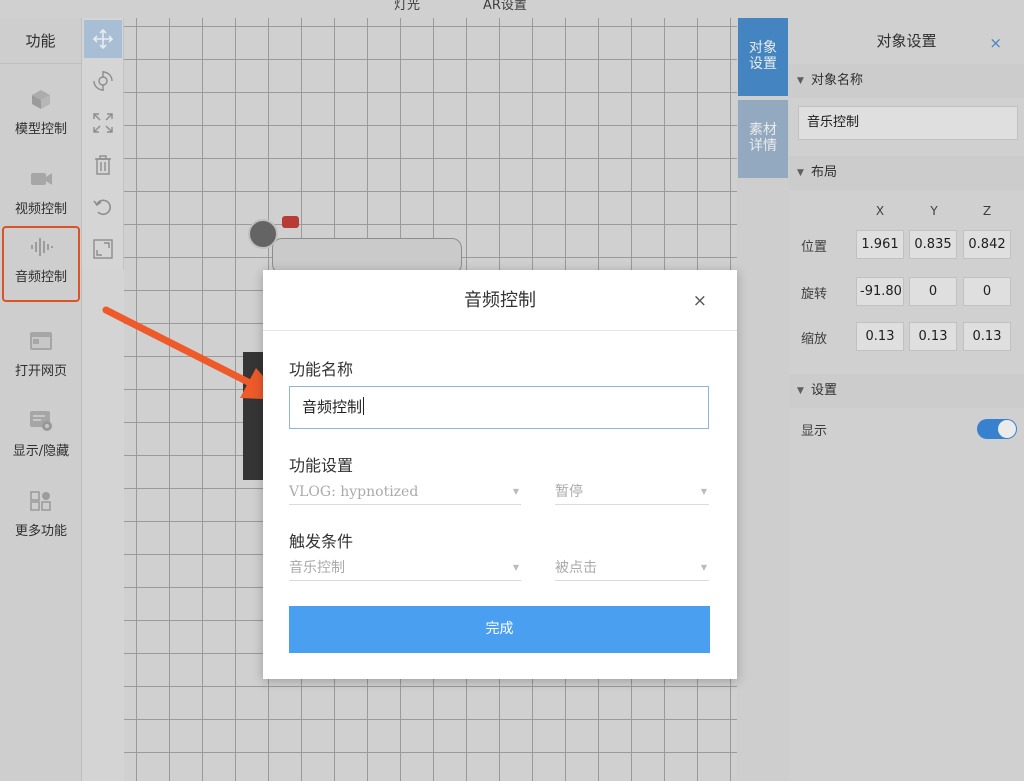 The height and width of the screenshot is (781, 1024). What do you see at coordinates (499, 407) in the screenshot?
I see `function-name-input: 音频控制` at bounding box center [499, 407].